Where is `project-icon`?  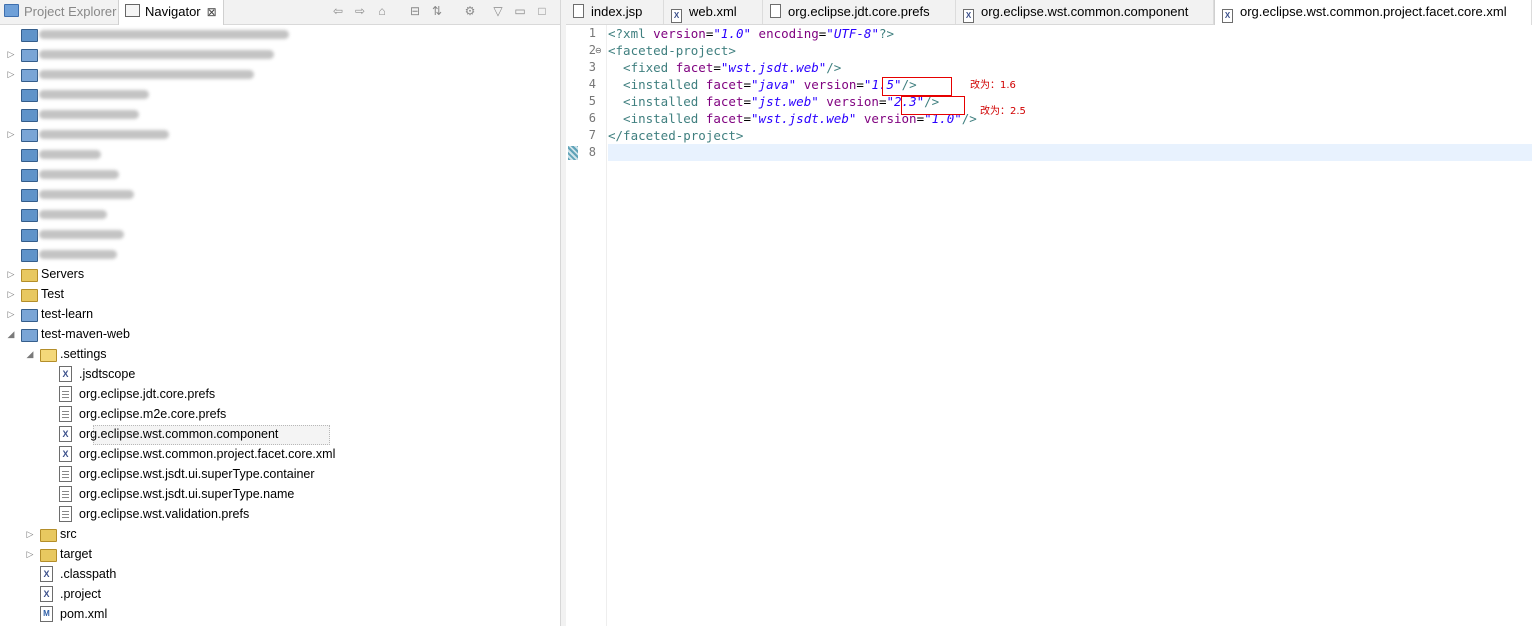
project-icon is located at coordinates (29, 155).